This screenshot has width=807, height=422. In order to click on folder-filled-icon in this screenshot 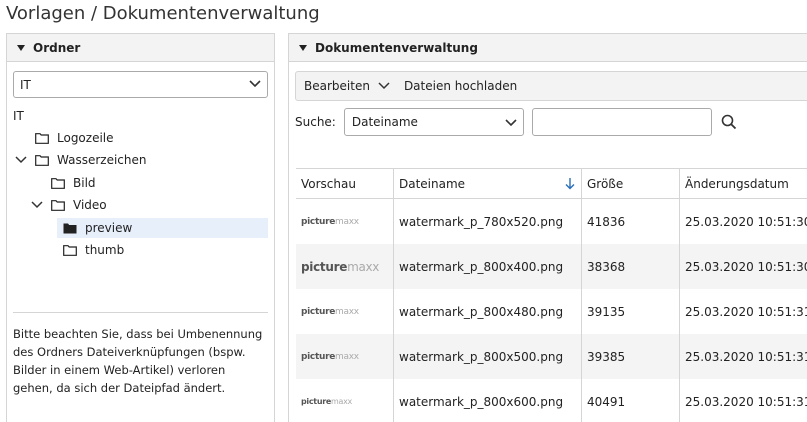, I will do `click(70, 228)`.